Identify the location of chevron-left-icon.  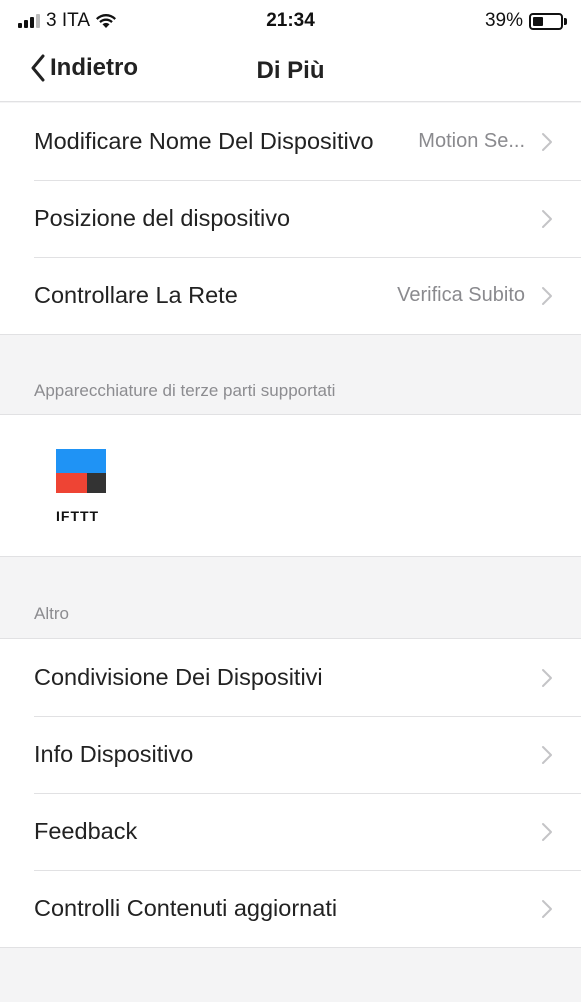
(38, 68).